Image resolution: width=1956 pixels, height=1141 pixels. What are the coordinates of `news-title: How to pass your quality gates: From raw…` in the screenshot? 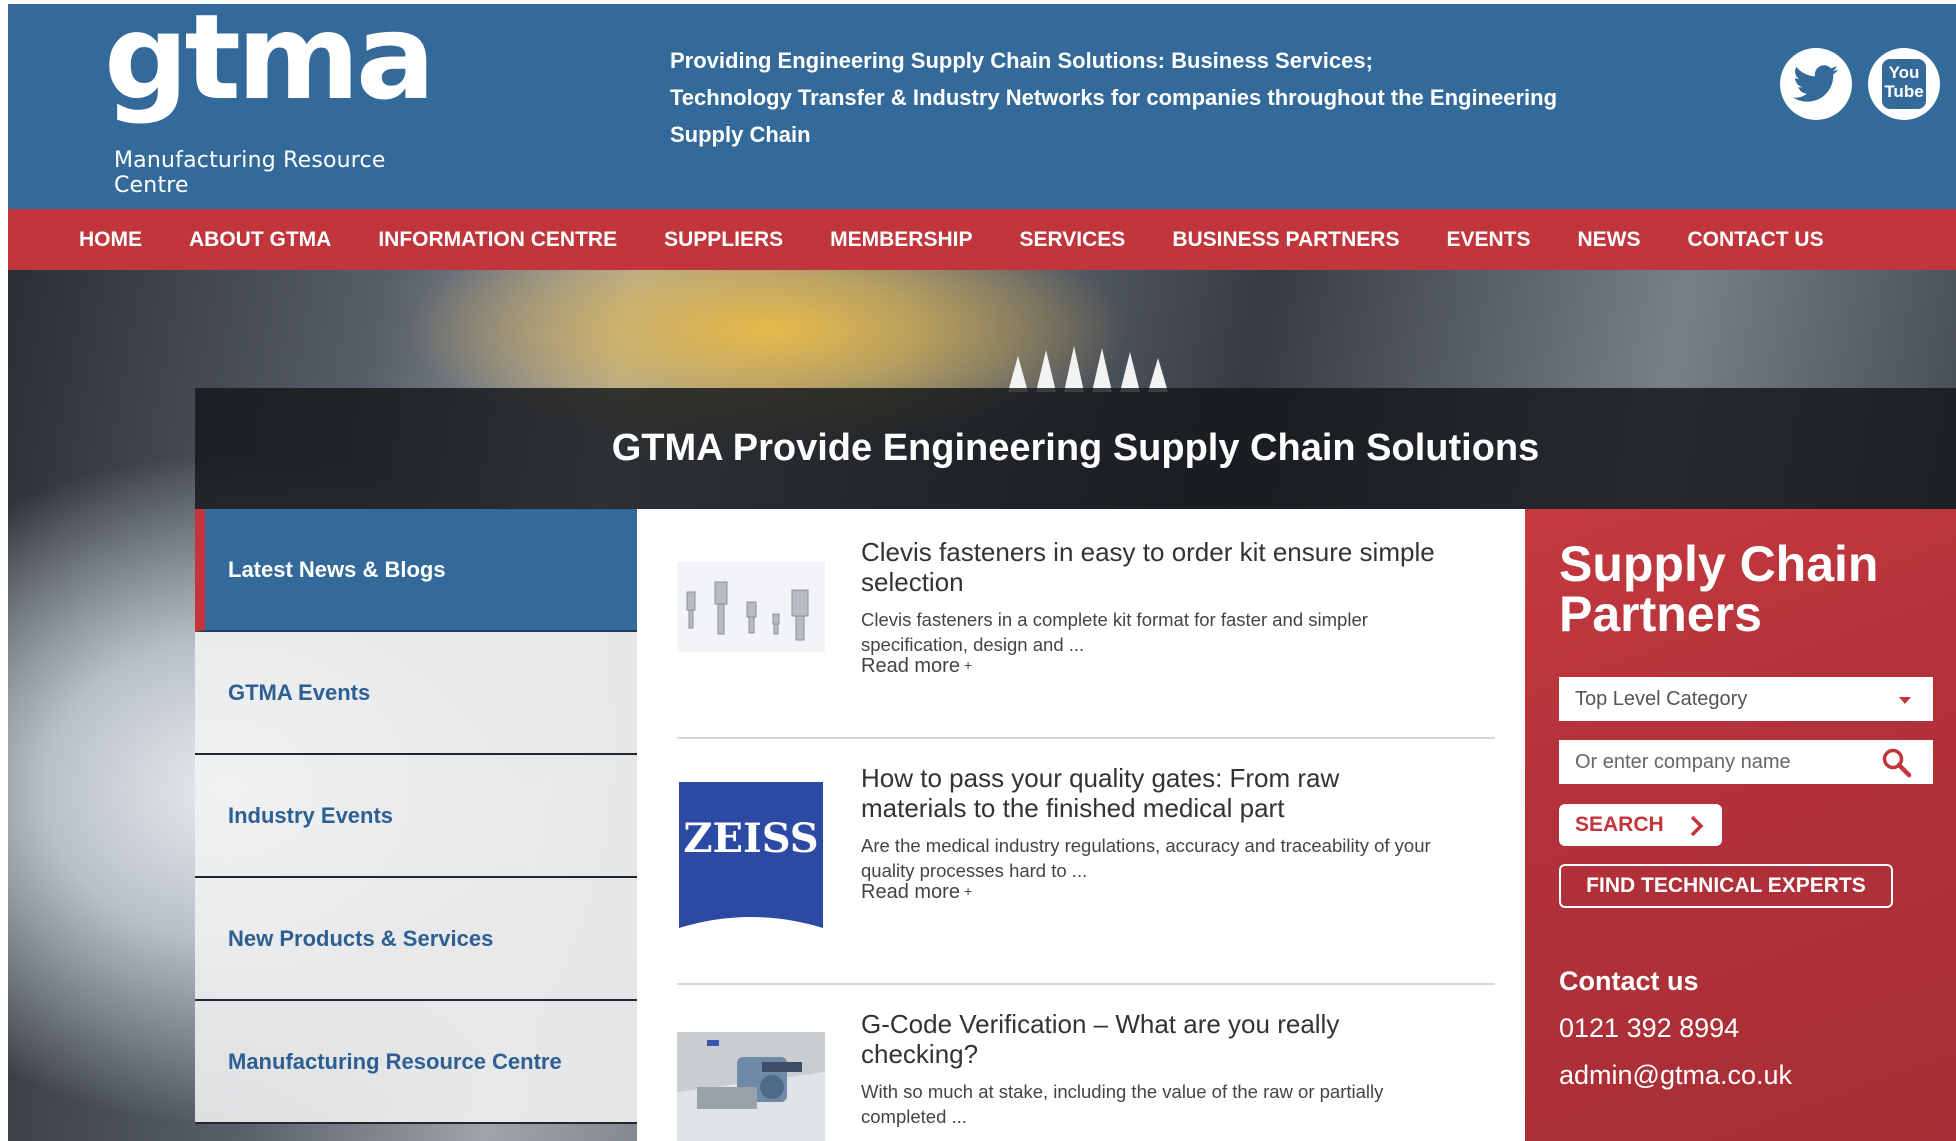 It's located at (1156, 793).